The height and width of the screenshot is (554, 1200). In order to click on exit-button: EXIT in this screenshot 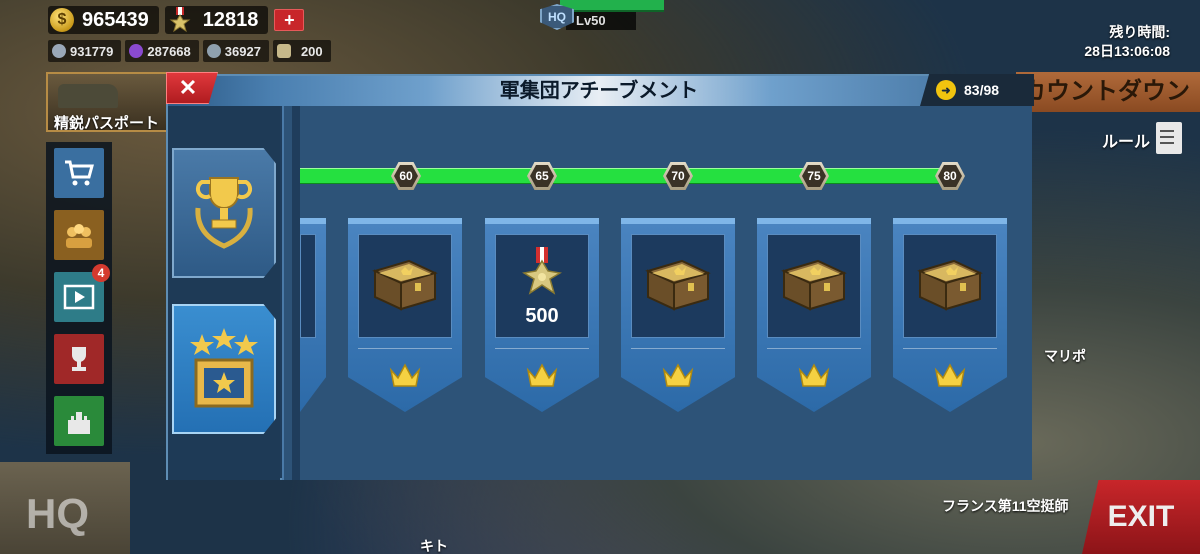, I will do `click(1141, 517)`.